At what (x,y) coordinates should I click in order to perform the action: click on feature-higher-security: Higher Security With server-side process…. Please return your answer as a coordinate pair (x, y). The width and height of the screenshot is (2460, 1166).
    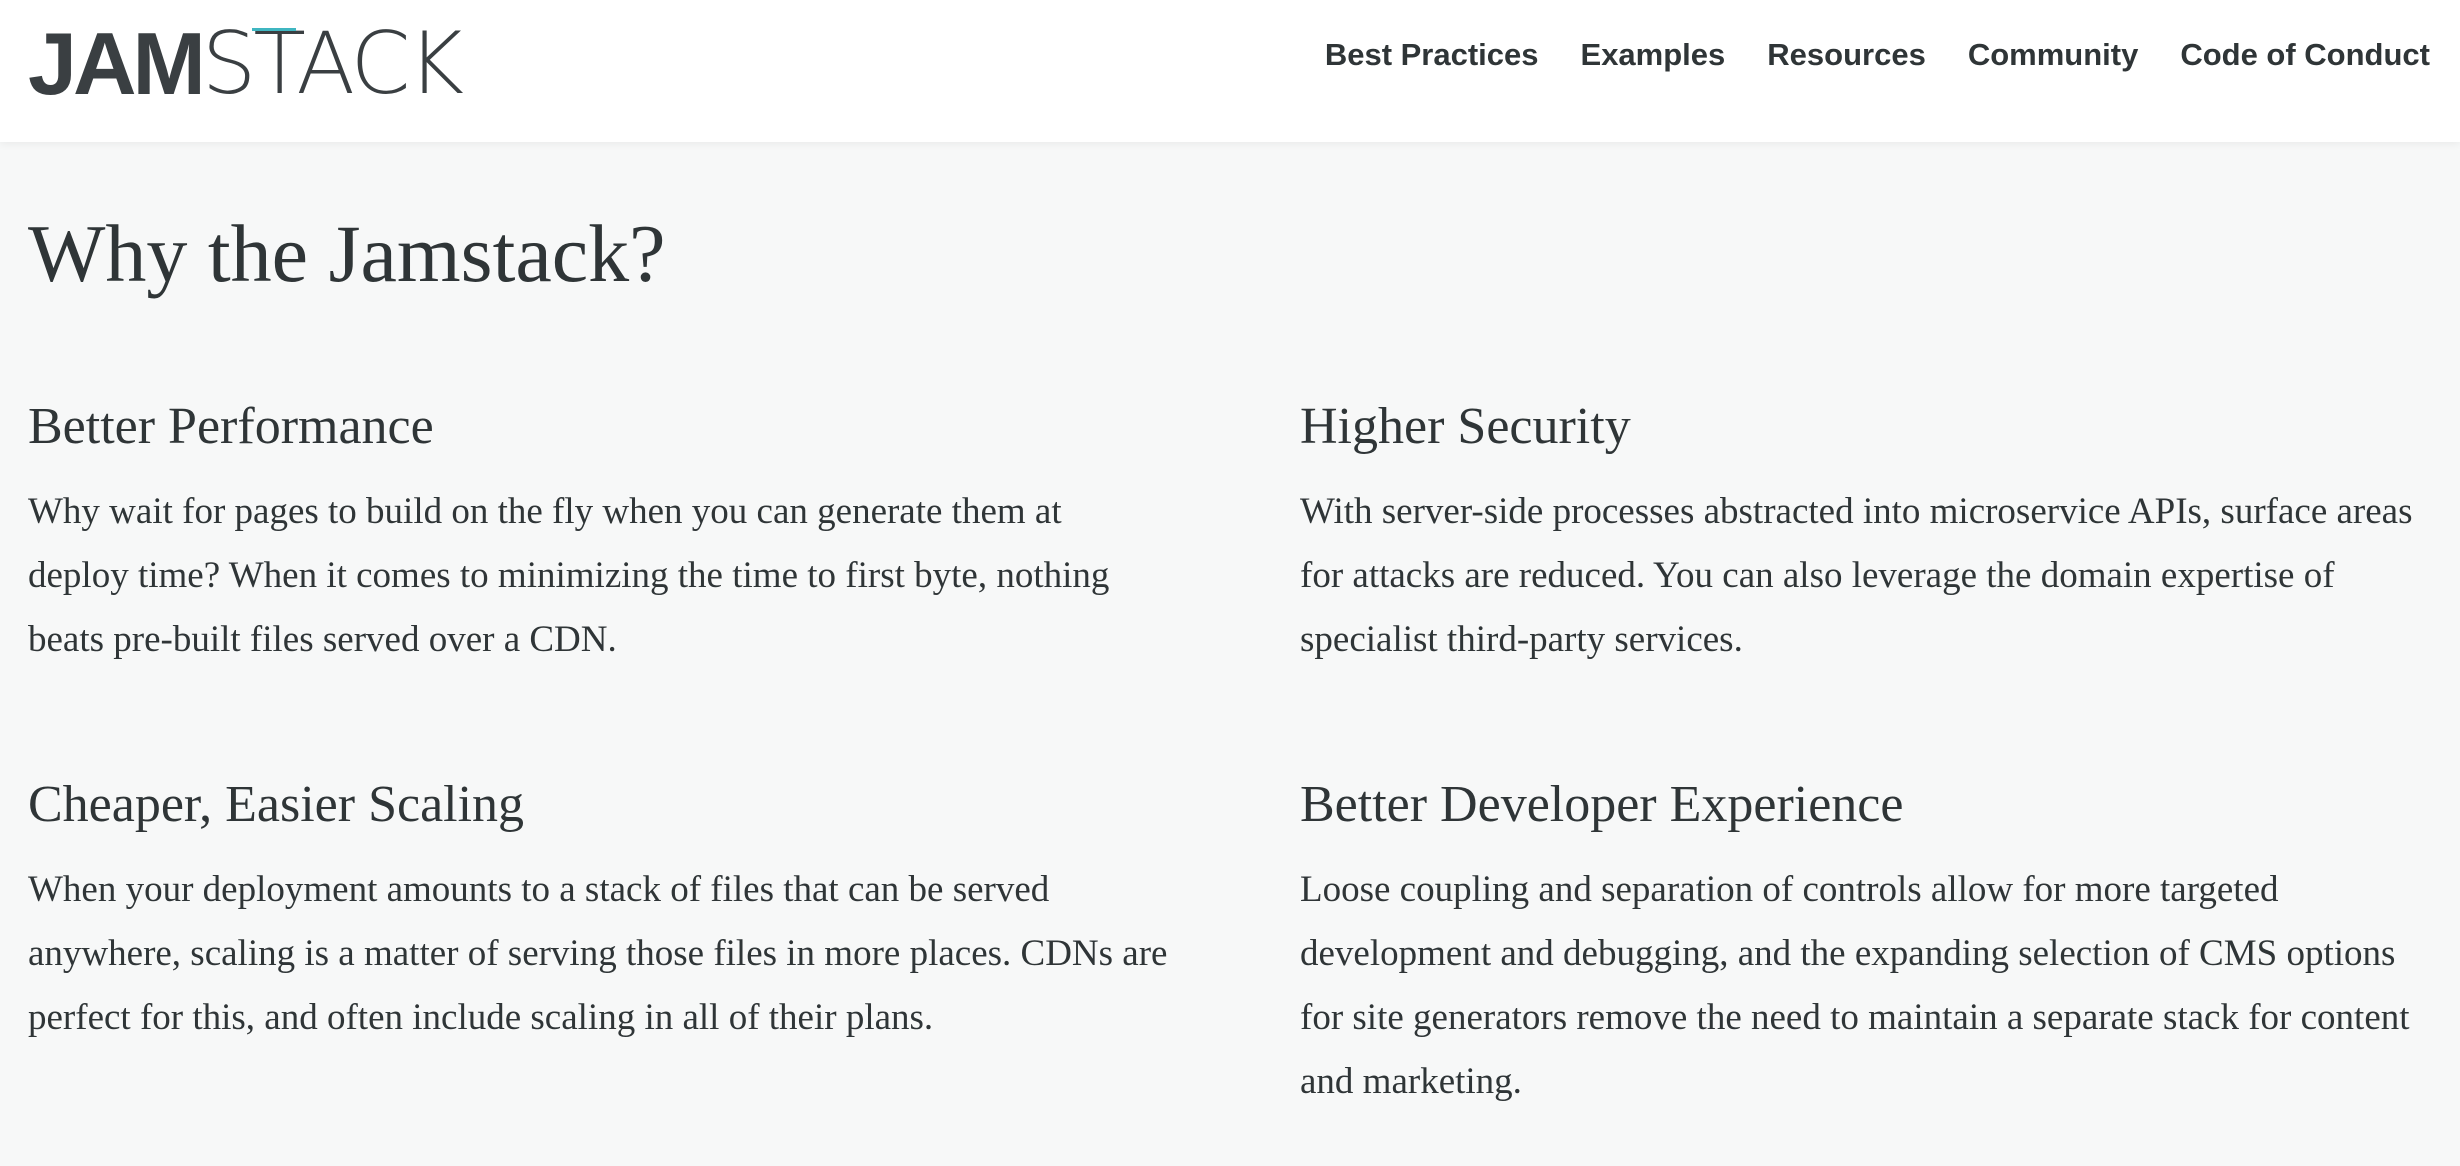
    Looking at the image, I should click on (1870, 533).